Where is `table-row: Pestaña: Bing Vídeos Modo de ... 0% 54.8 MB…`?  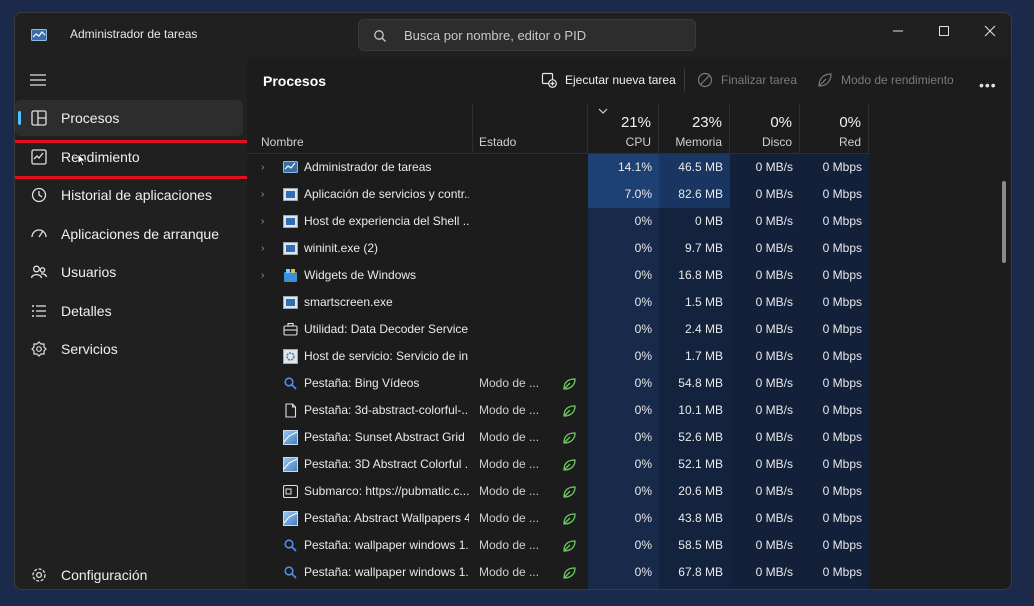
table-row: Pestaña: Bing Vídeos Modo de ... 0% 54.8 MB… is located at coordinates (558, 383).